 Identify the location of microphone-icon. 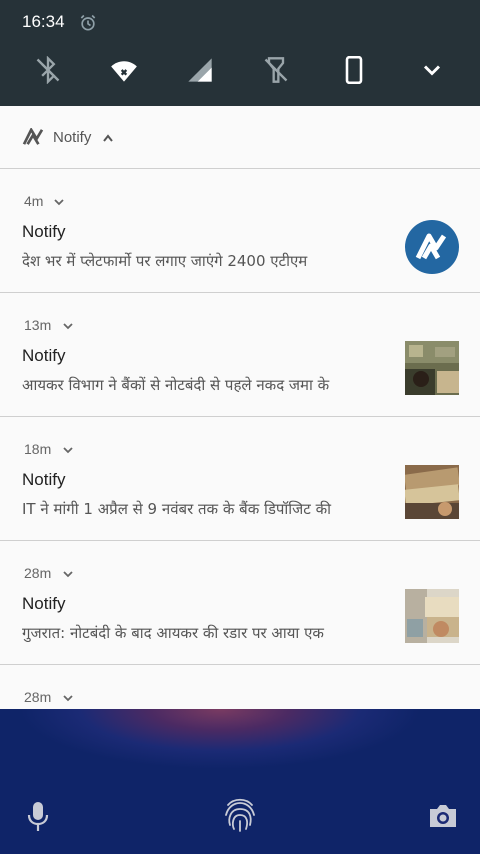
(38, 817).